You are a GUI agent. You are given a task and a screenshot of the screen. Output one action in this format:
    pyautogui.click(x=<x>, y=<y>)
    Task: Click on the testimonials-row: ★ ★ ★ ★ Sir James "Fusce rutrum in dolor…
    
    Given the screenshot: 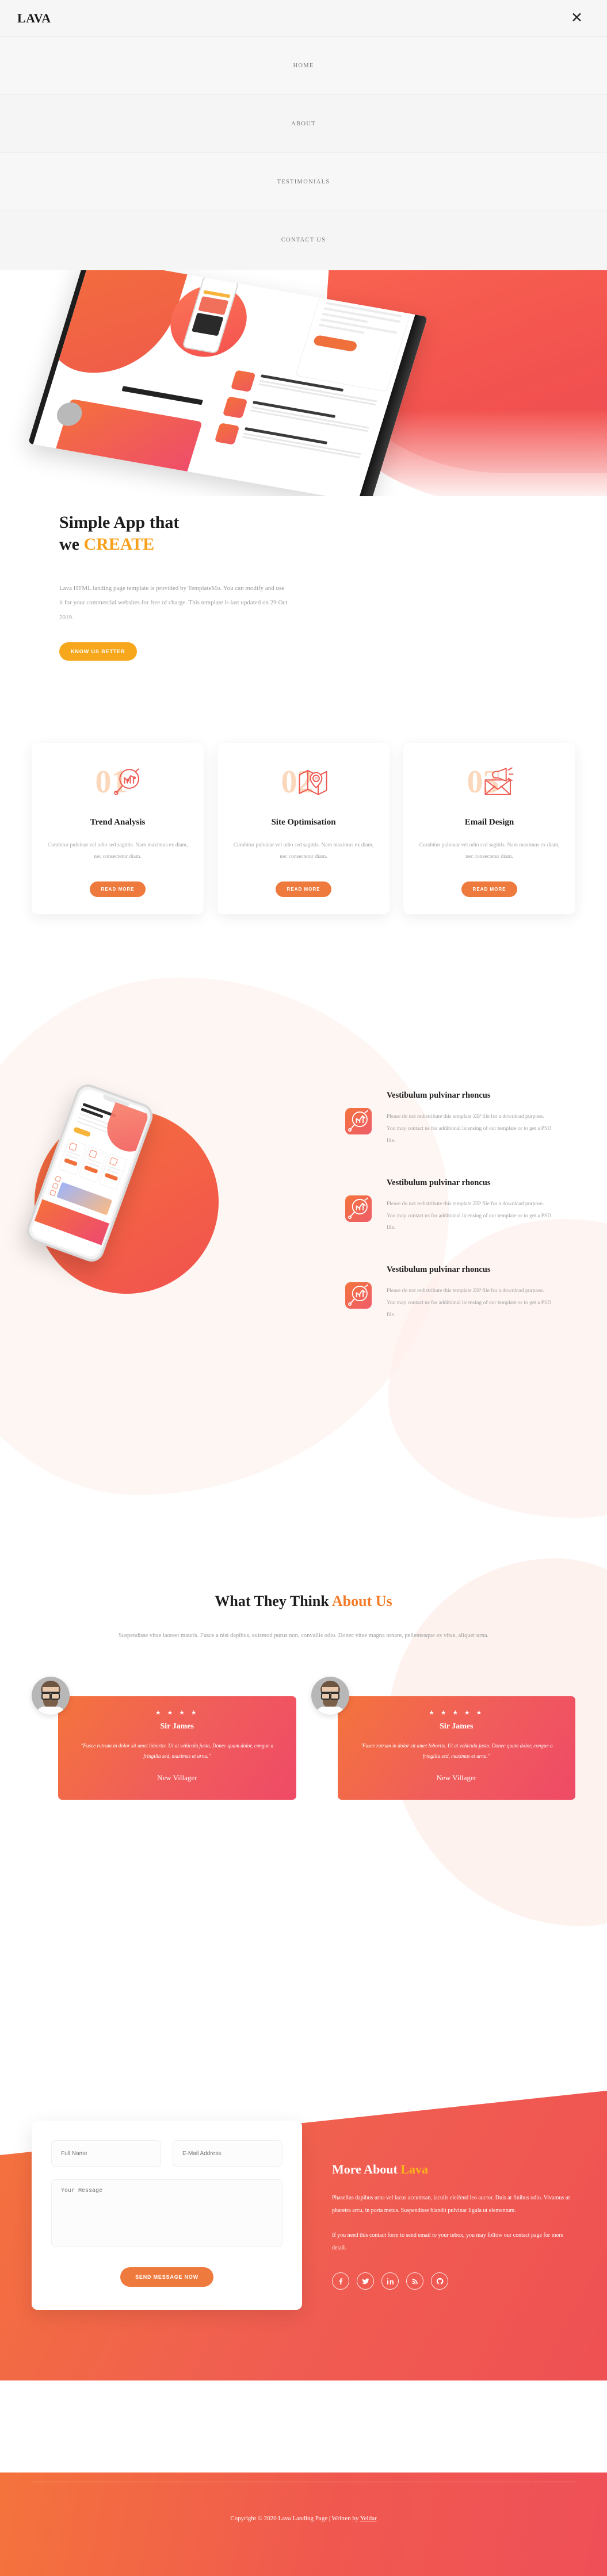 What is the action you would take?
    pyautogui.click(x=303, y=1738)
    